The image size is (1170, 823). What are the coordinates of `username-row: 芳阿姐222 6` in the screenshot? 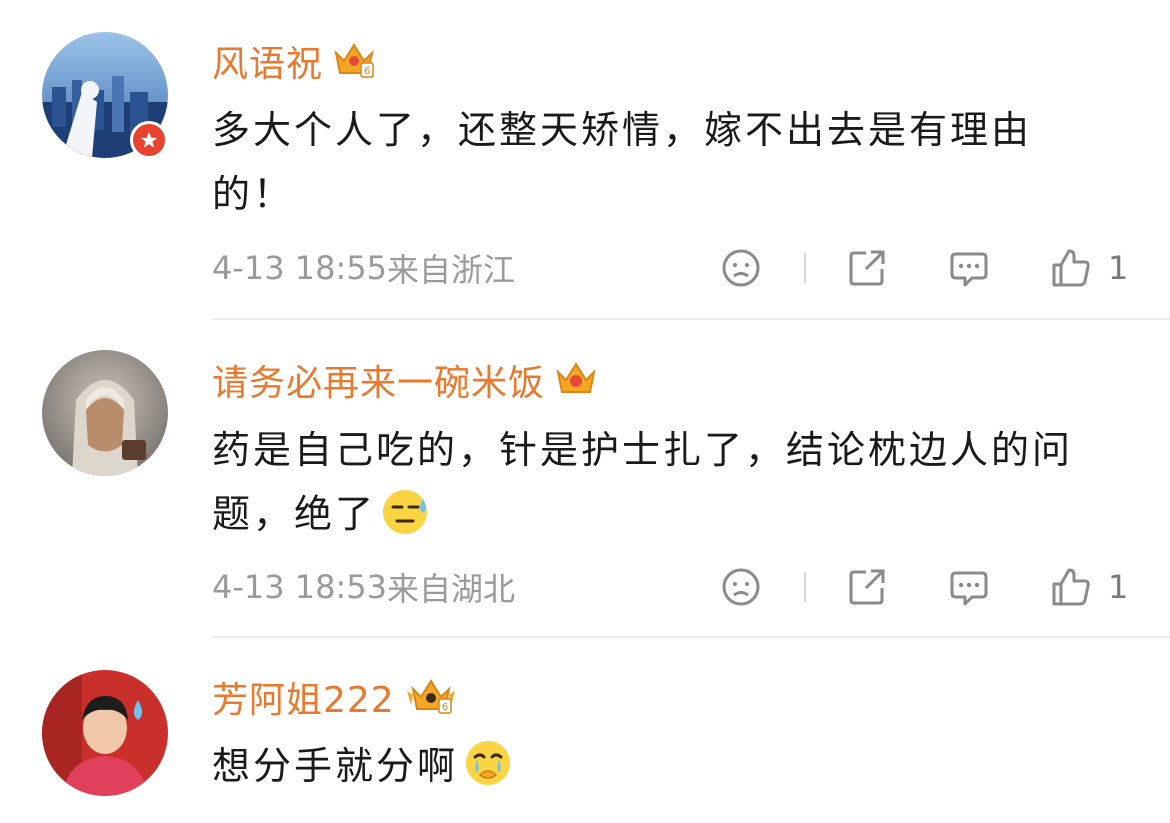 It's located at (334, 697).